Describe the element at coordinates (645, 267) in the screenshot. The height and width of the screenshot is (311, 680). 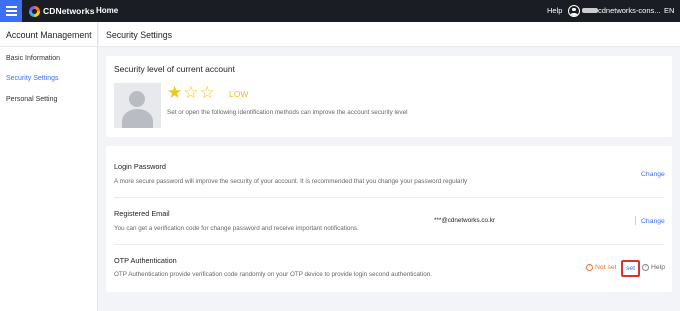
I see `help-icon: ?` at that location.